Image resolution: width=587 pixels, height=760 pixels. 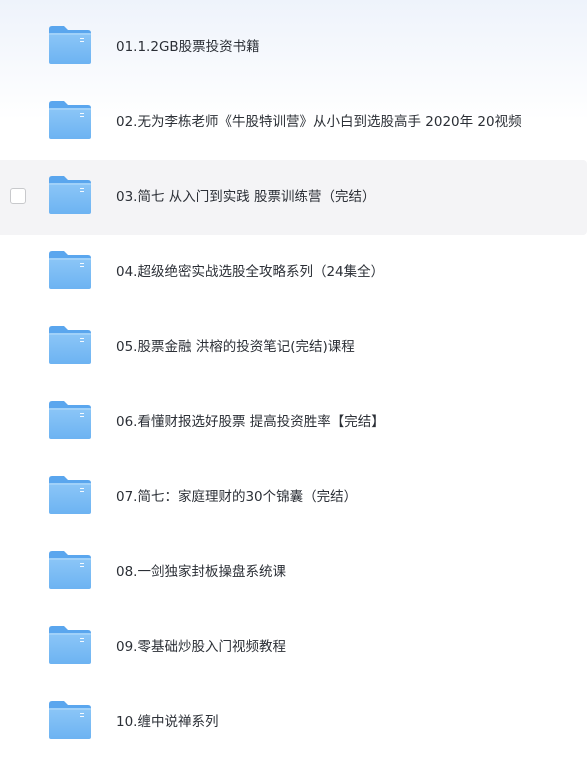 What do you see at coordinates (201, 647) in the screenshot?
I see `folder-name: 09.零基础炒股入门视频教程` at bounding box center [201, 647].